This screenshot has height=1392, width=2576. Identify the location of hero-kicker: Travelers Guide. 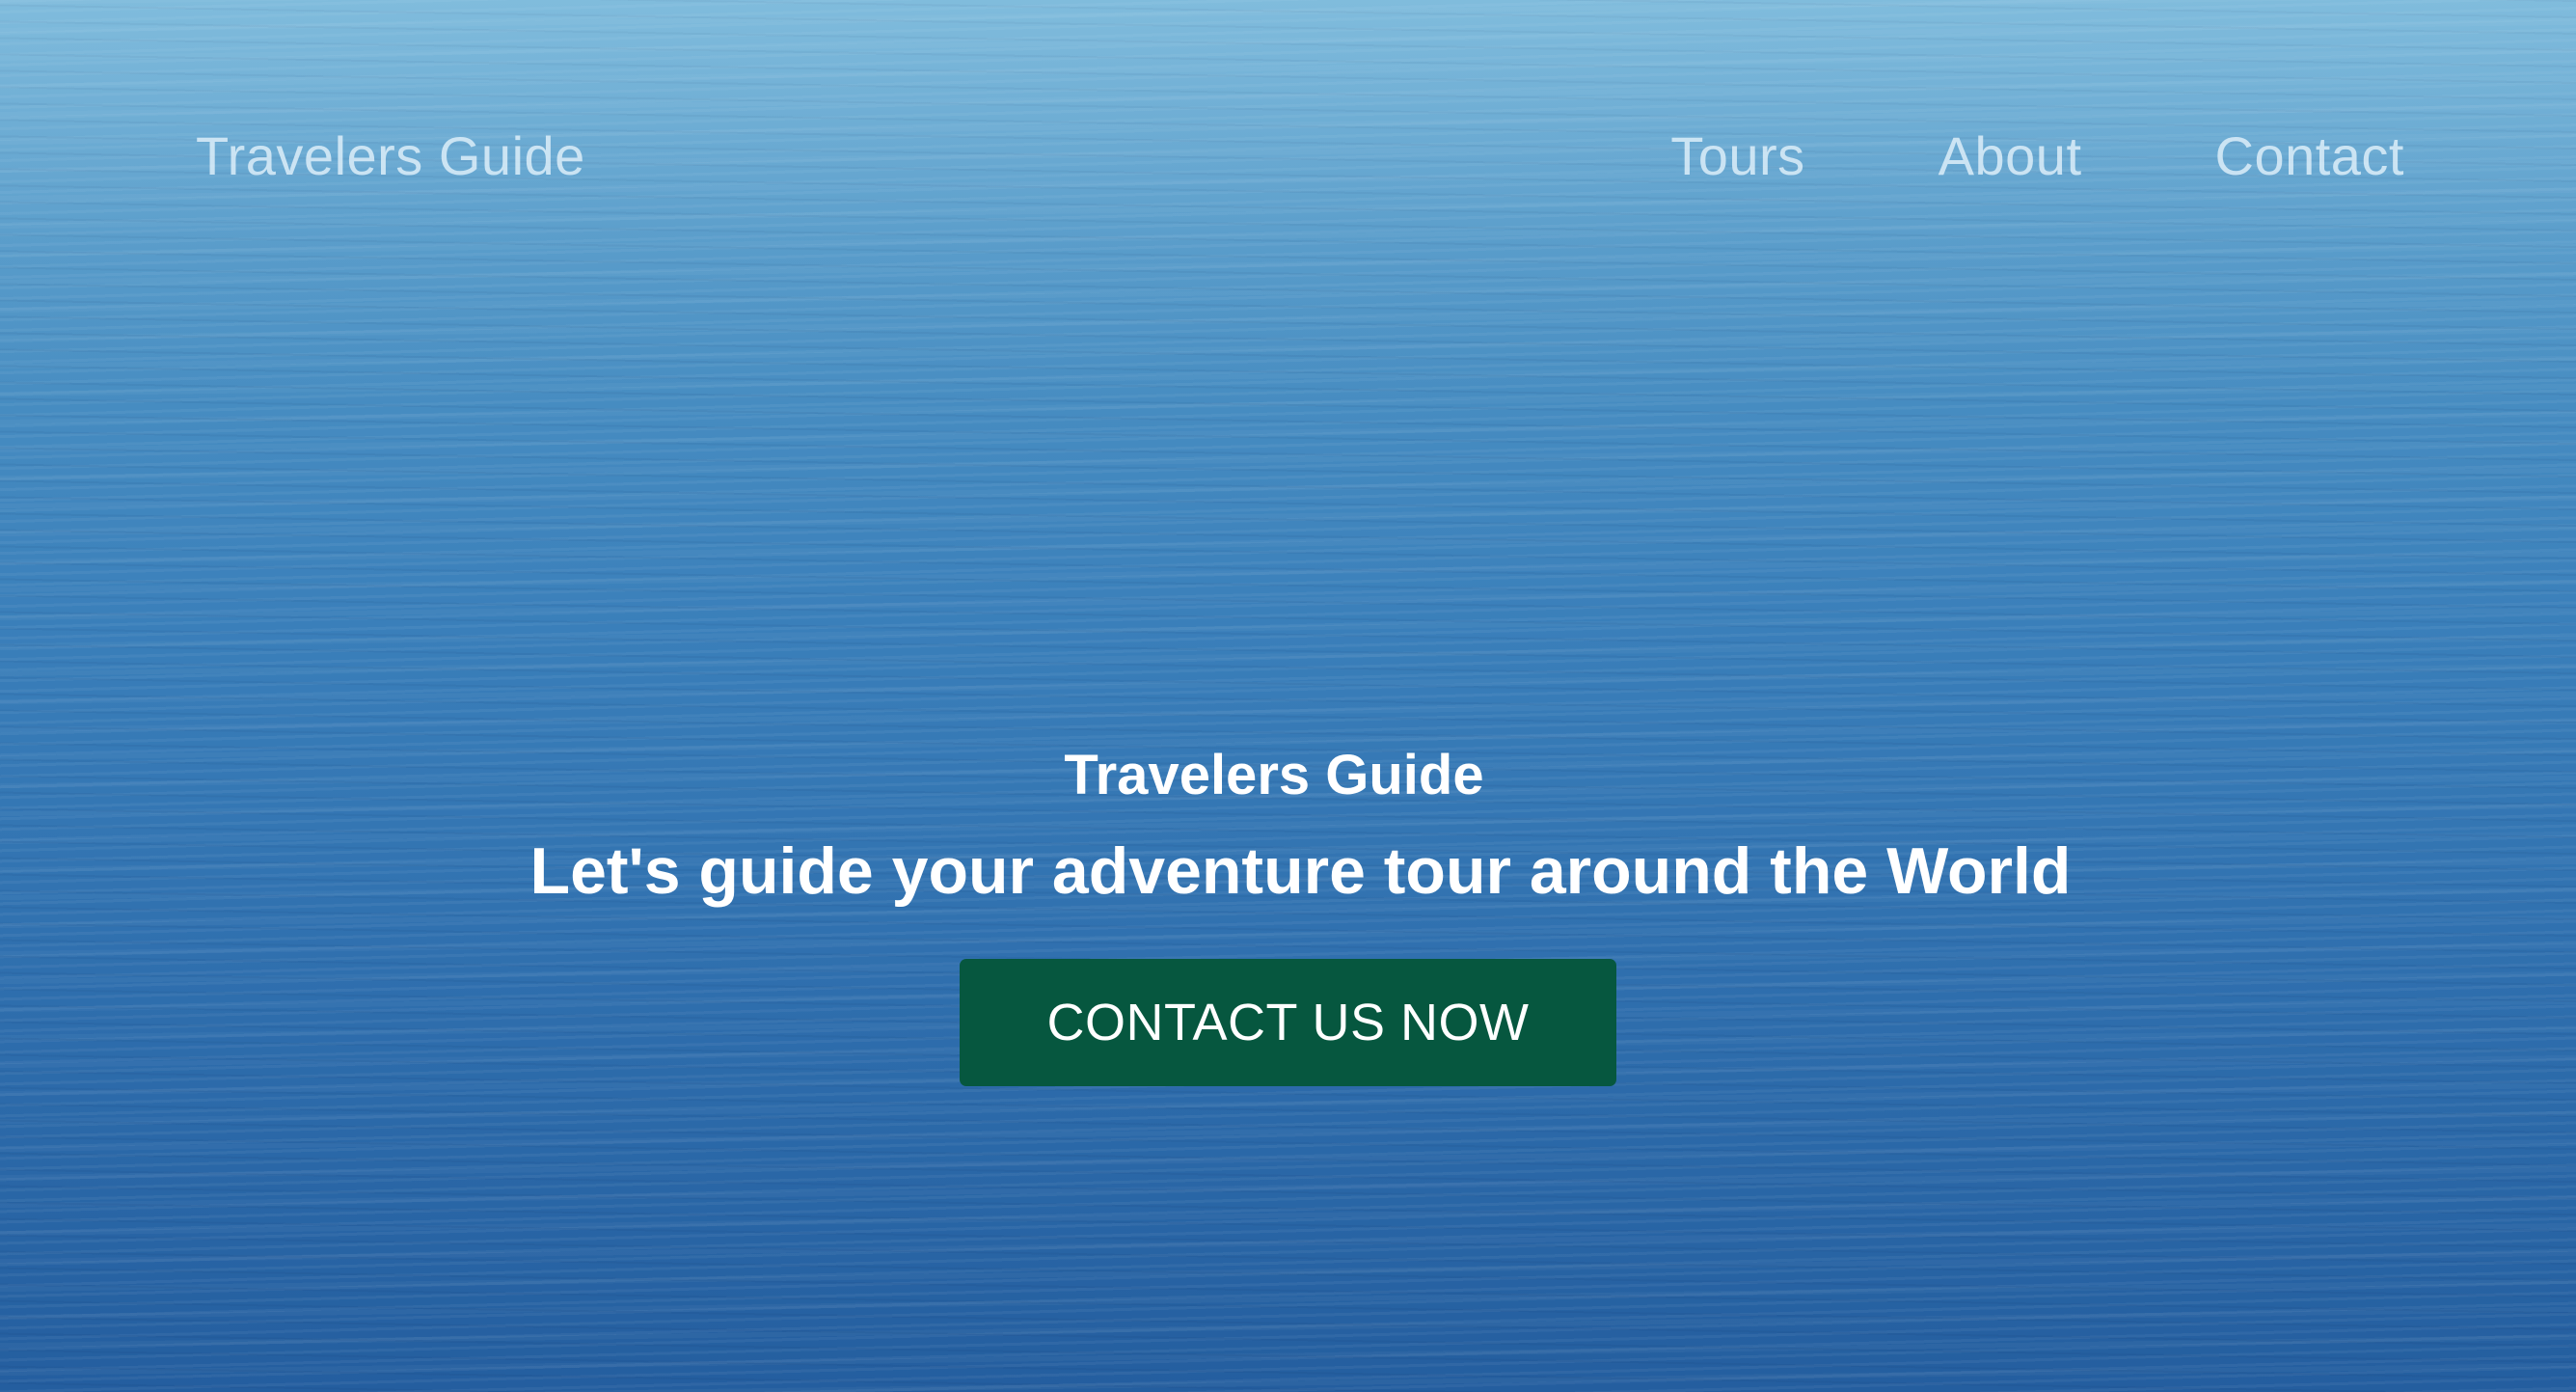
(1274, 775).